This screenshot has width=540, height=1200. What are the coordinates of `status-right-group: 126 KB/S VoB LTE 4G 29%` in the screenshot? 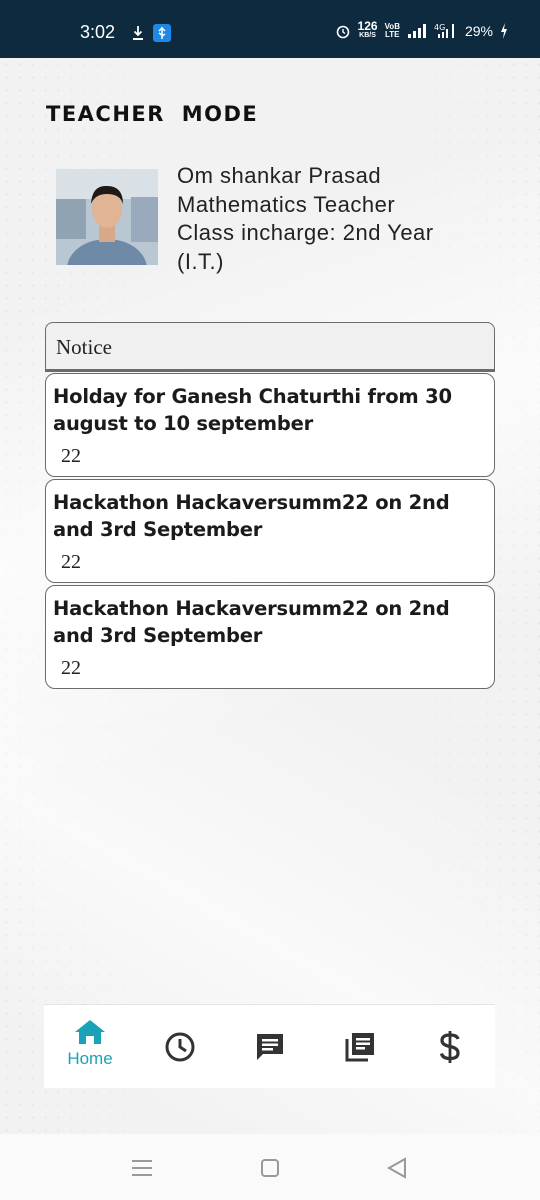 It's located at (421, 31).